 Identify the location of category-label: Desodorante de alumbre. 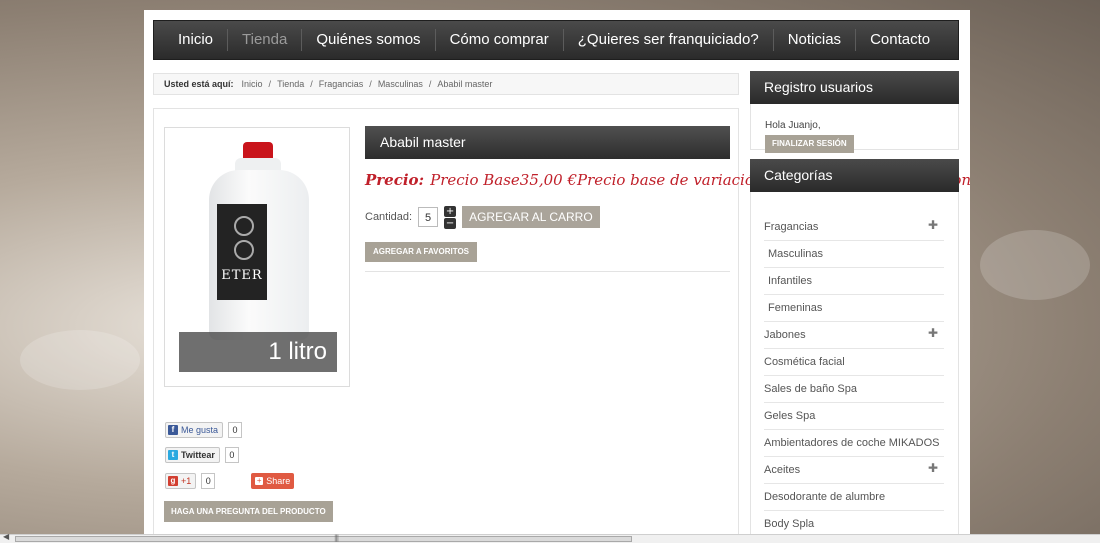
(825, 497).